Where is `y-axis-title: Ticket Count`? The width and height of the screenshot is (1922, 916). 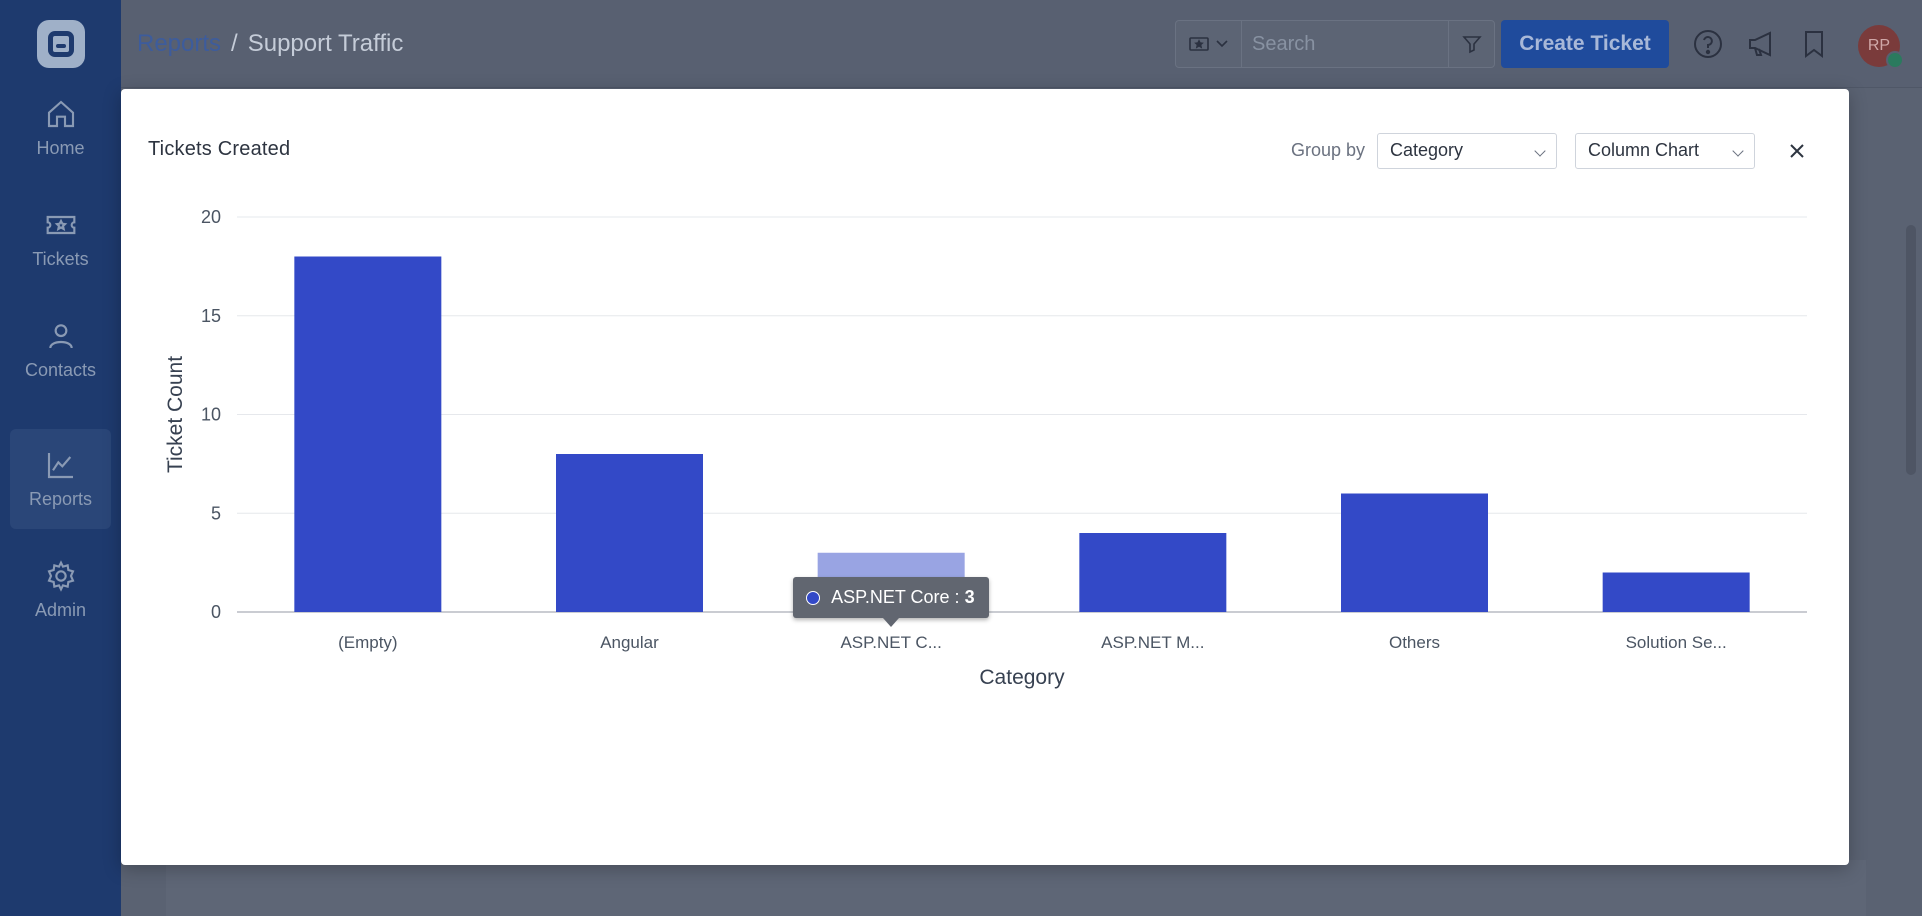 y-axis-title: Ticket Count is located at coordinates (175, 414).